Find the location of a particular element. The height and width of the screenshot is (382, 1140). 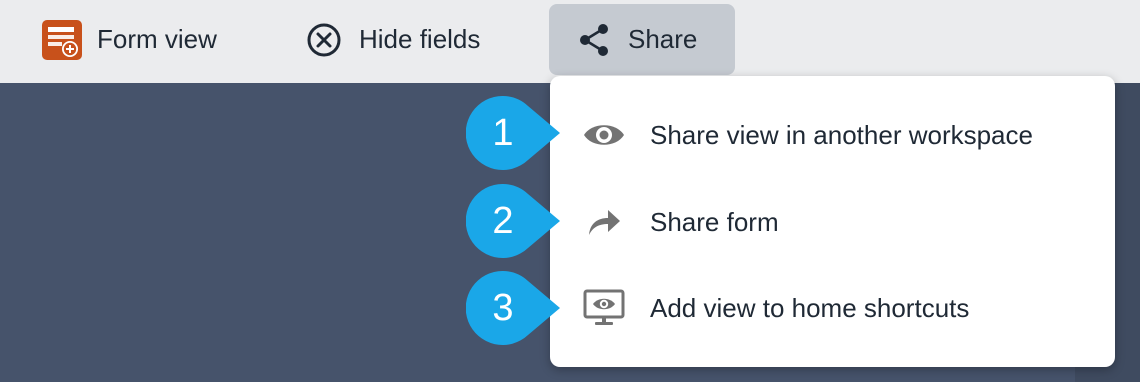

form-view-label: Form view is located at coordinates (157, 39).